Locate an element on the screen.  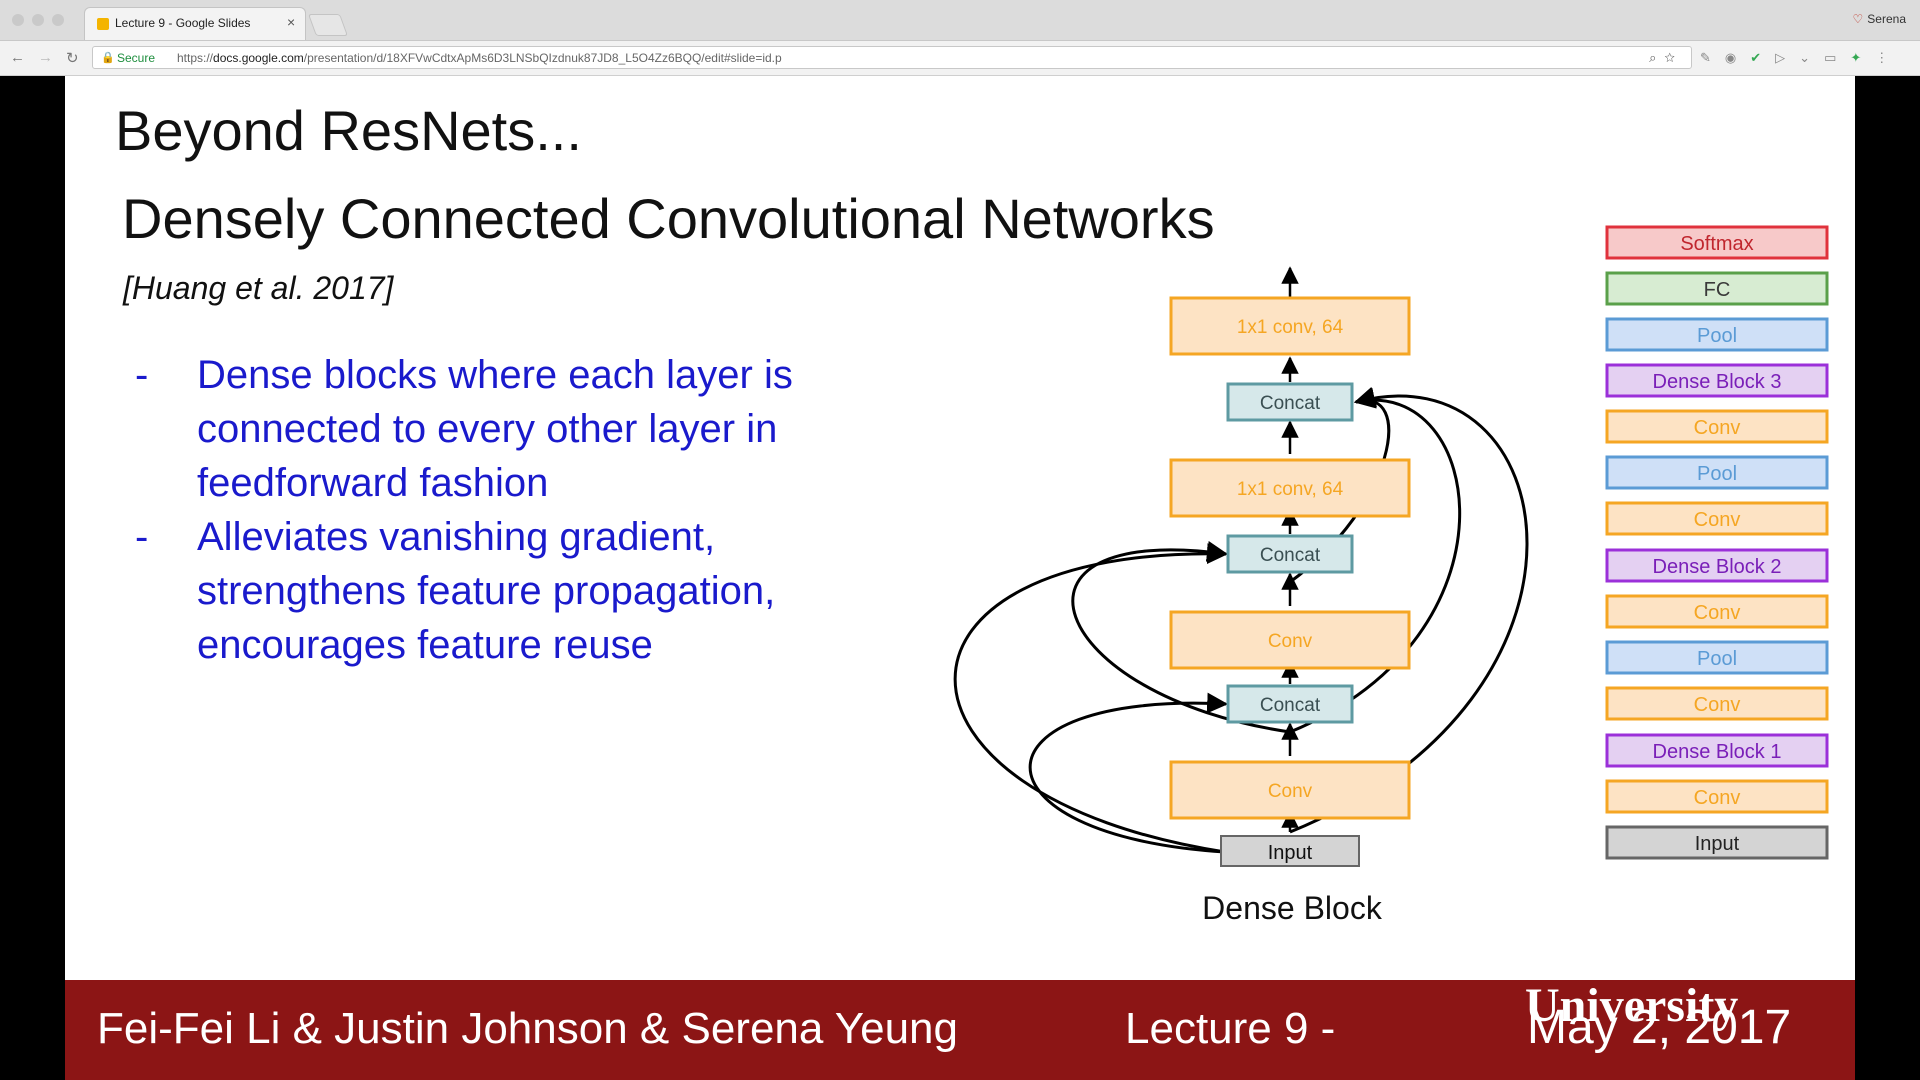
url-scheme: https:// is located at coordinates (195, 58).